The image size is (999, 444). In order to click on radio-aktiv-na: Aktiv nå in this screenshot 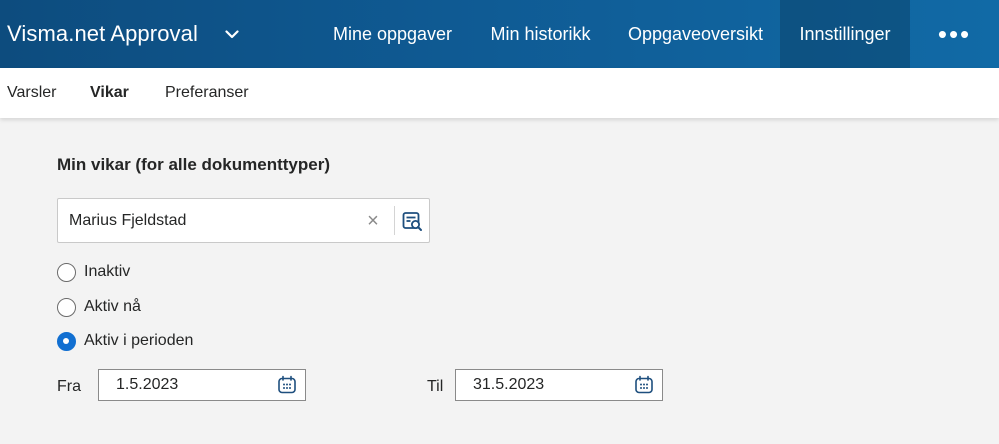, I will do `click(99, 307)`.